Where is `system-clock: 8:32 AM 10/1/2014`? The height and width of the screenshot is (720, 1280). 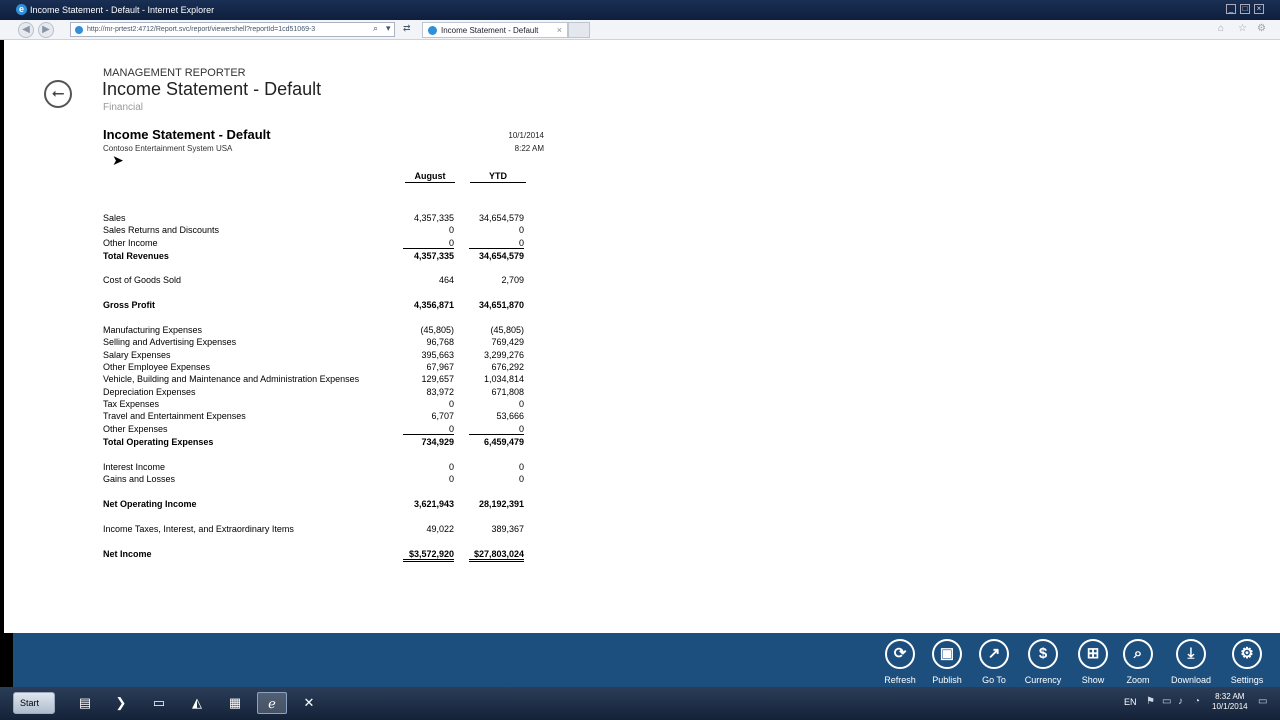
system-clock: 8:32 AM 10/1/2014 is located at coordinates (1230, 702).